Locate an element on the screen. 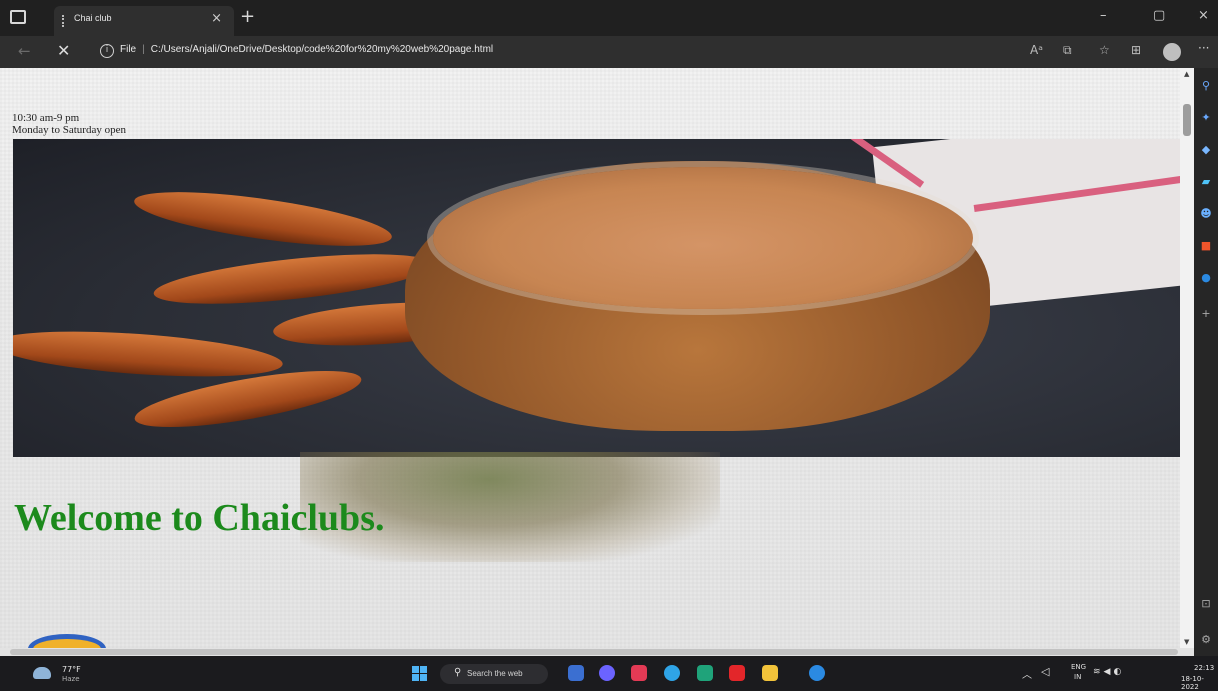  chai-surface is located at coordinates (703, 238).